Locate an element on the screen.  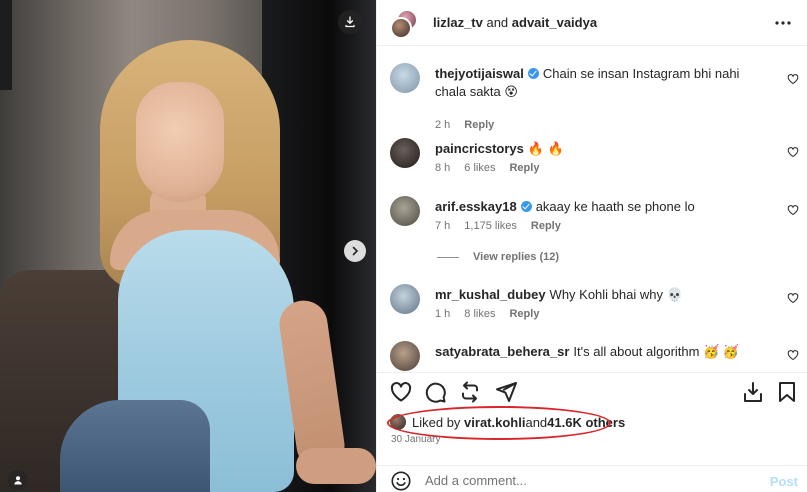
comment-likes: 6 likes is located at coordinates (479, 168).